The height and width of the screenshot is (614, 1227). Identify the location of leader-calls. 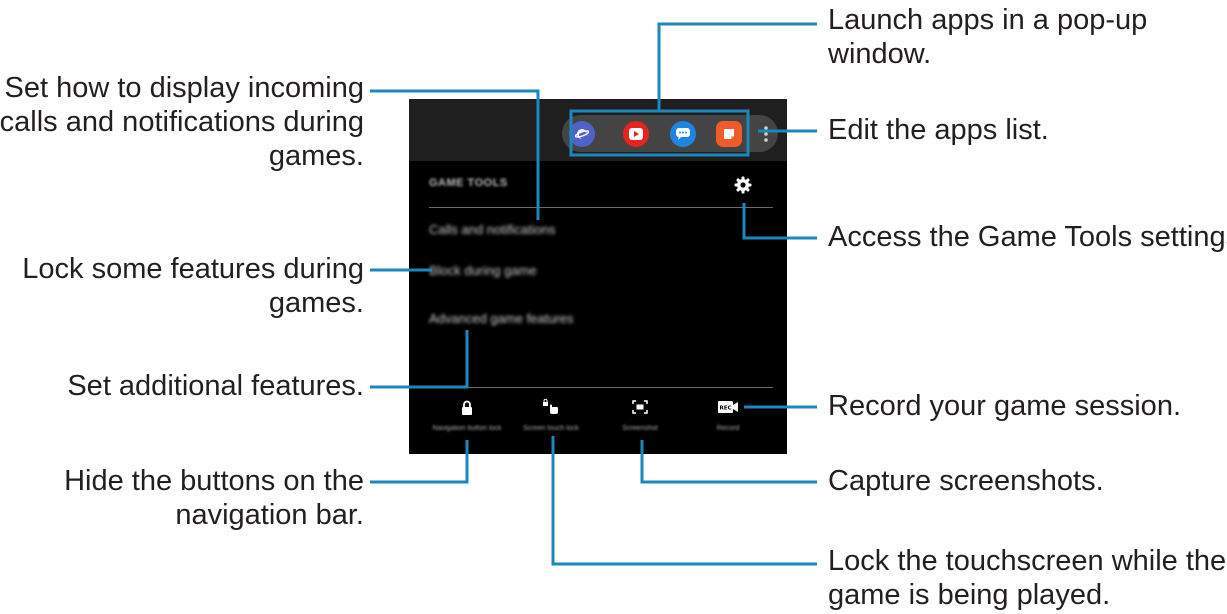
(455, 154).